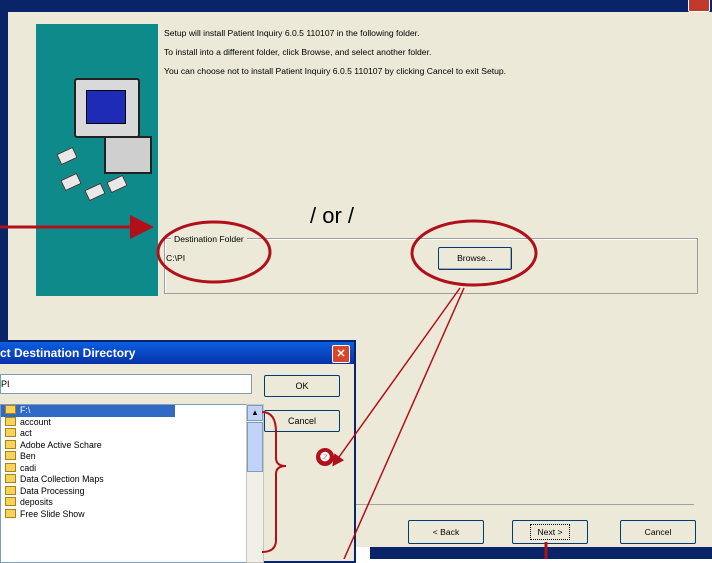 The width and height of the screenshot is (712, 563). Describe the element at coordinates (404, 423) in the screenshot. I see `browse-to-dialog-line` at that location.